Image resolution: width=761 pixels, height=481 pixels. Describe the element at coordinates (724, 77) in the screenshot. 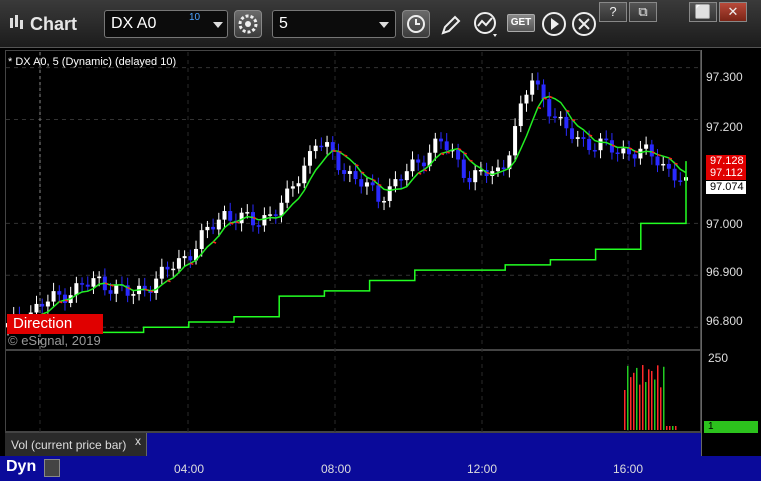

I see `price-tick: 97.300` at that location.